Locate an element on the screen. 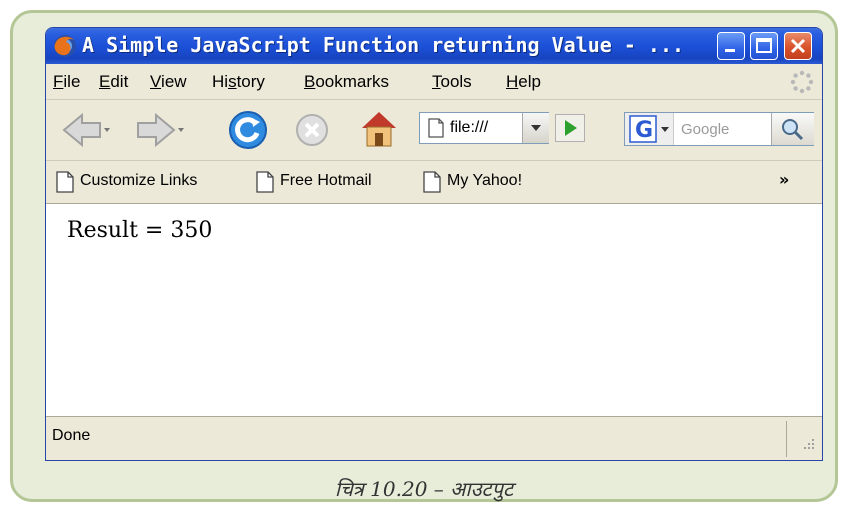 The image size is (849, 509). google-g-icon: G is located at coordinates (649, 129).